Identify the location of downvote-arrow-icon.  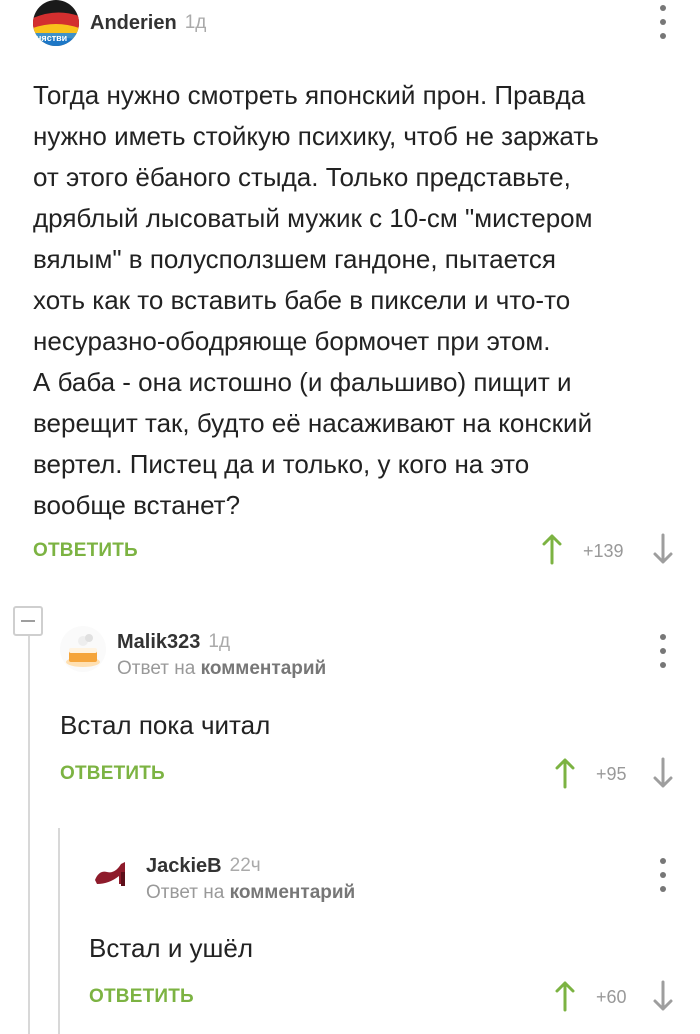
(663, 996).